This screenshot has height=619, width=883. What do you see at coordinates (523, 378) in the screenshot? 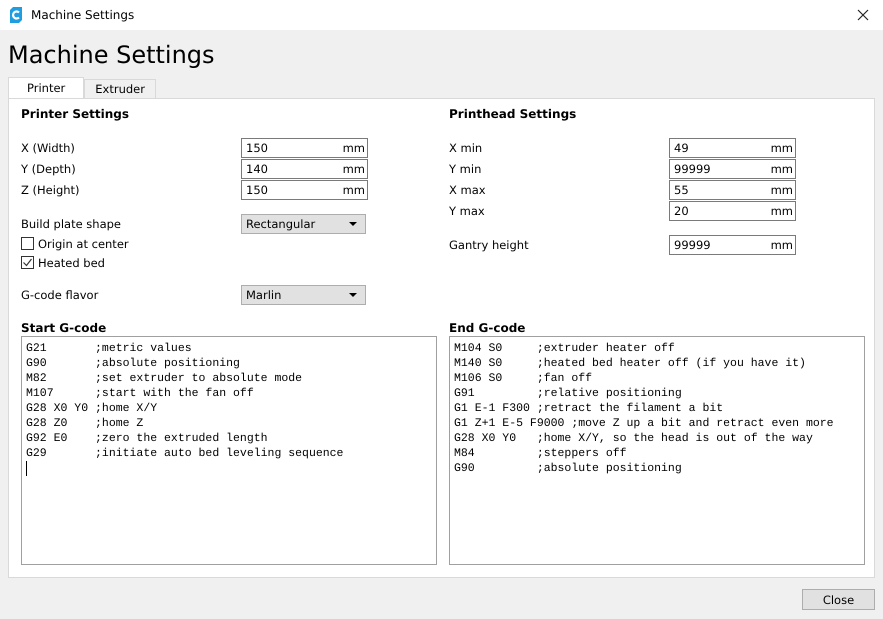
I see `code-line: M106 S0 ;fan off` at bounding box center [523, 378].